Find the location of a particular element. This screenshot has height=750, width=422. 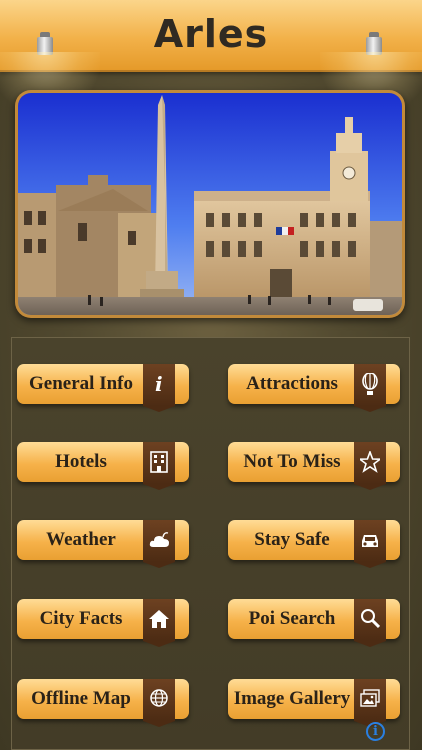

general-info-button: General Info i is located at coordinates (103, 388).